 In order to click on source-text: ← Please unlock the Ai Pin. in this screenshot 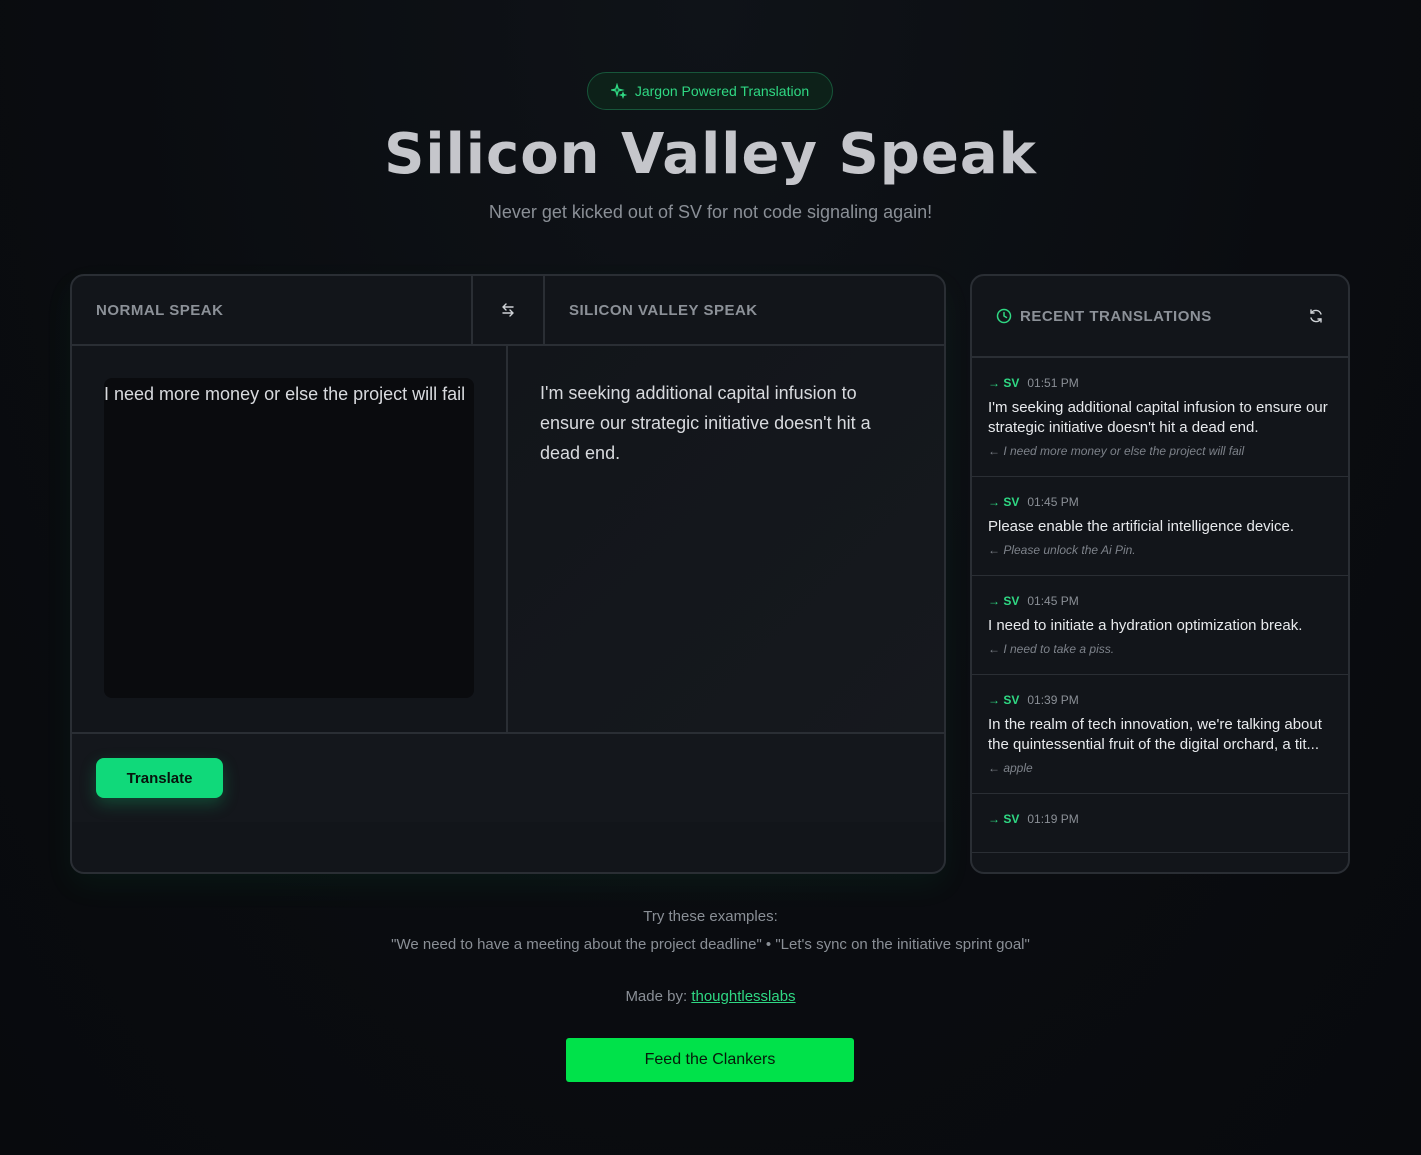, I will do `click(1062, 550)`.